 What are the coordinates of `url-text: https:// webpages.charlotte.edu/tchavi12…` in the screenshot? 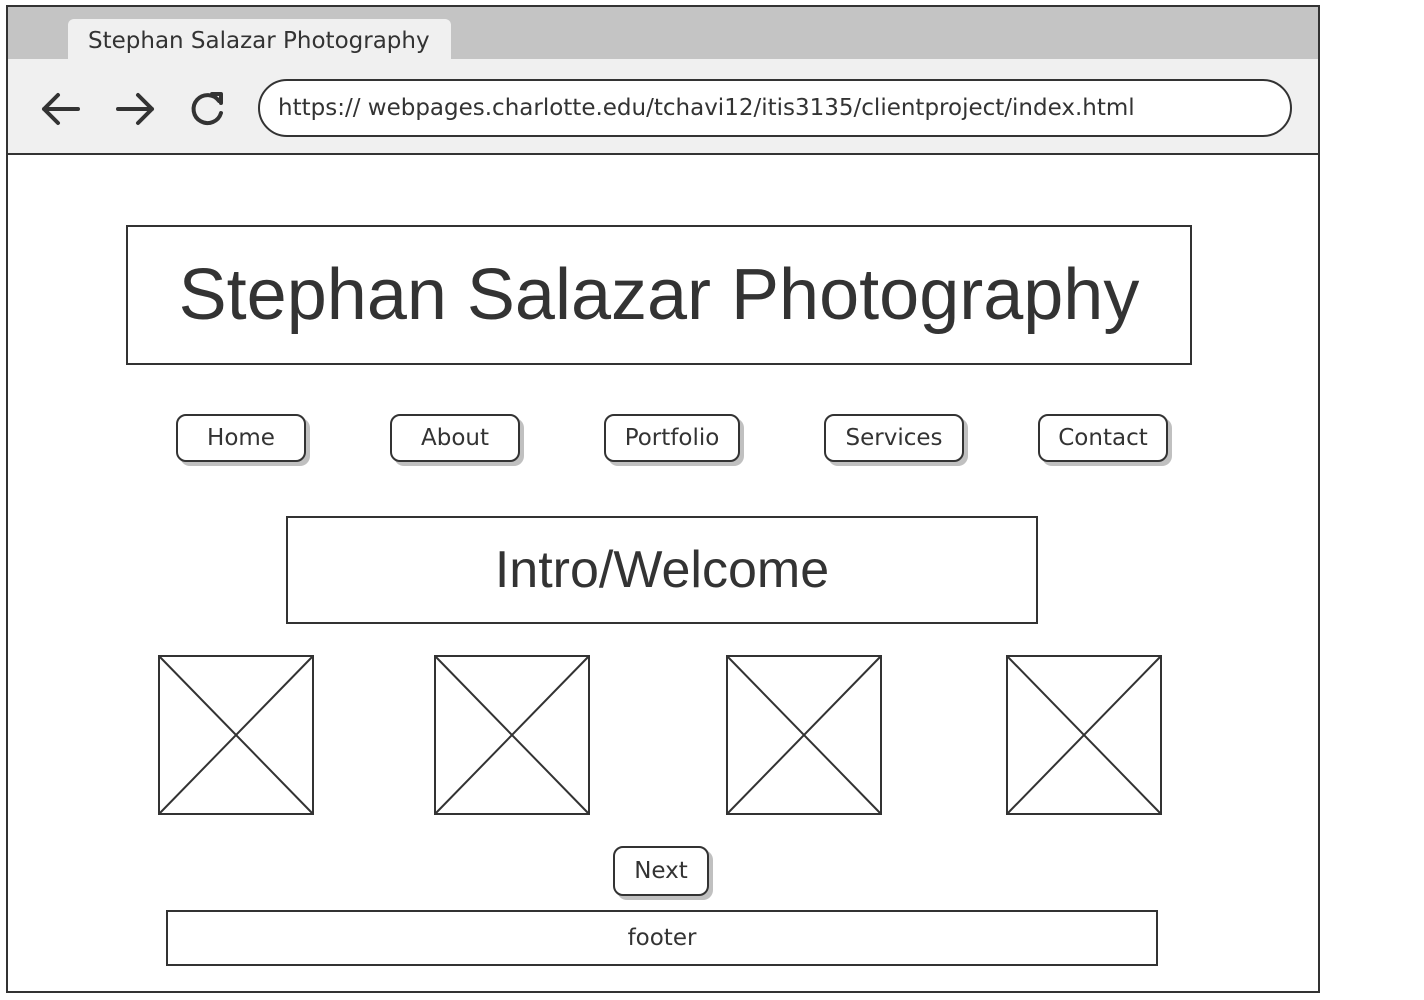 It's located at (706, 108).